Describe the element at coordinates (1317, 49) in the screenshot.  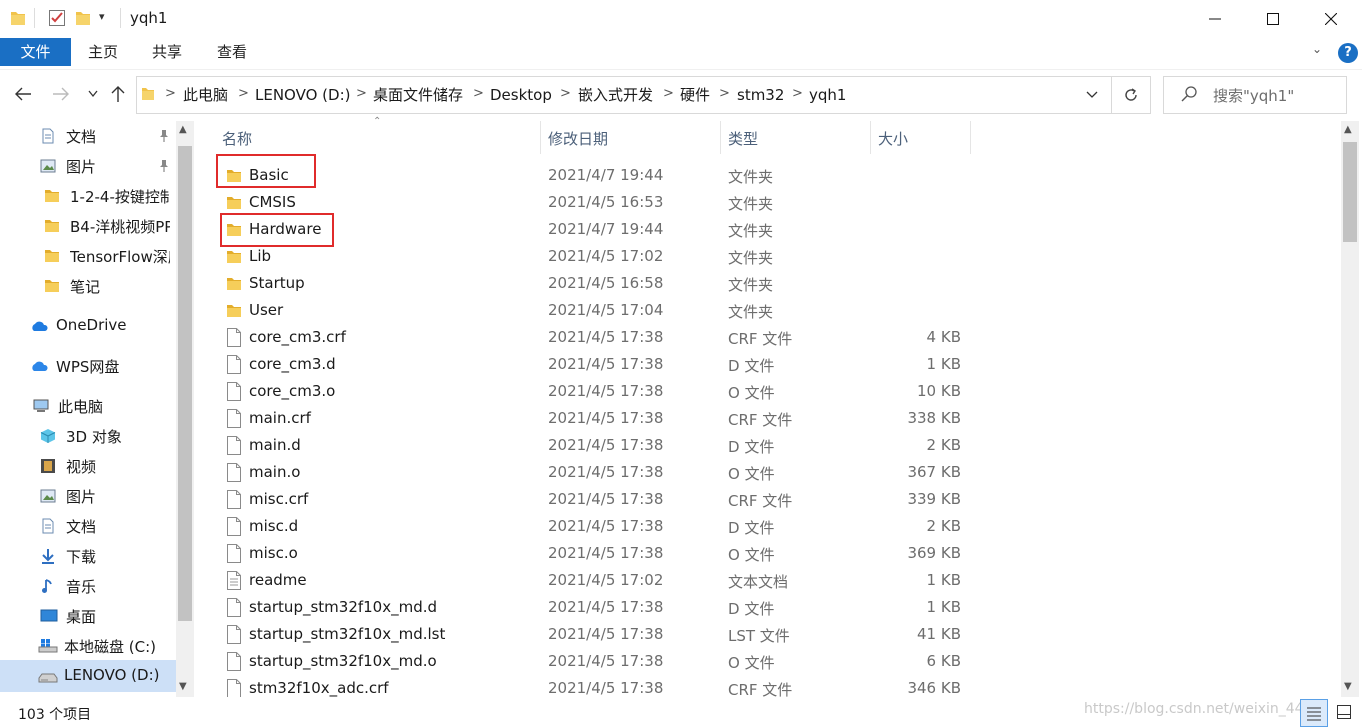
I see `ribbon-expand-icon: ⌄` at that location.